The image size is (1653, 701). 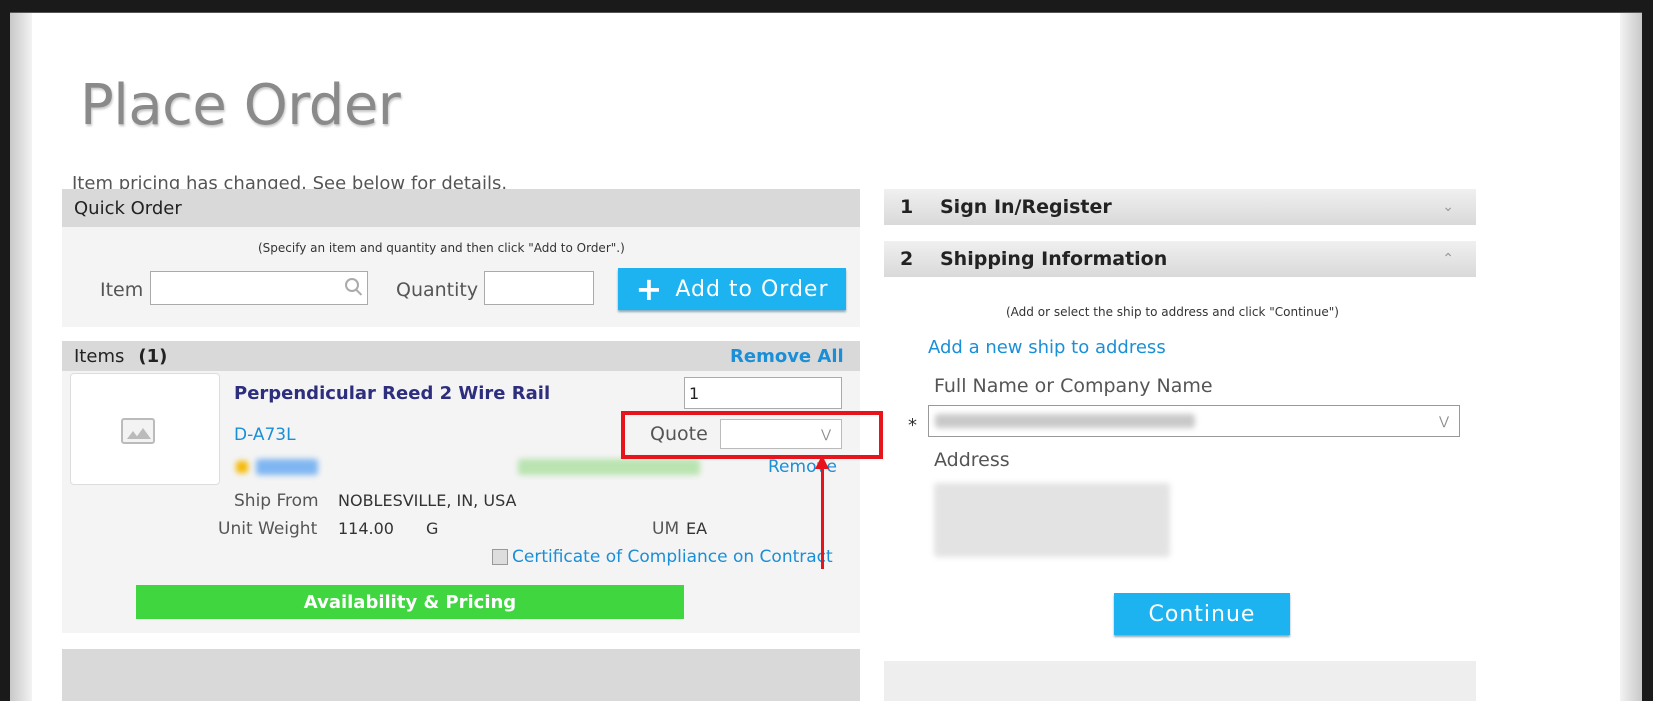 What do you see at coordinates (912, 425) in the screenshot?
I see `required-mark: *` at bounding box center [912, 425].